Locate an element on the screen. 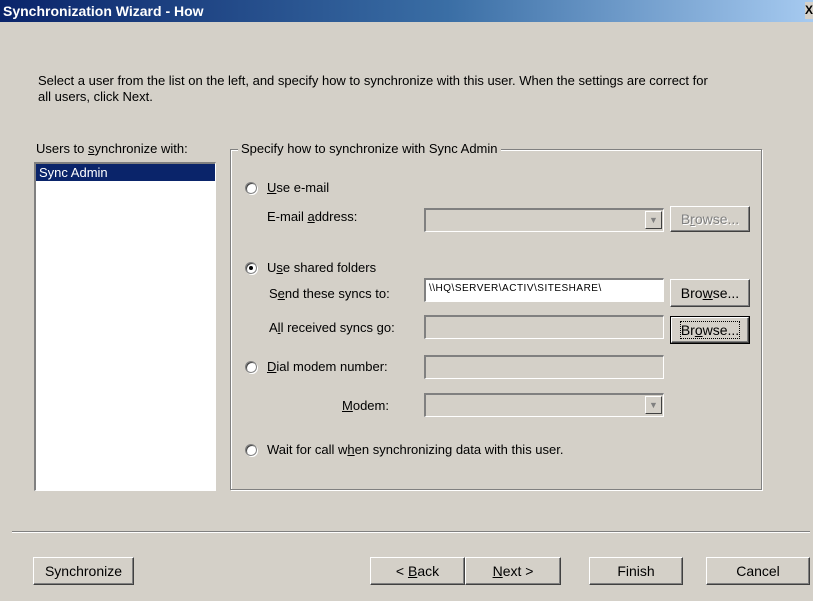 The width and height of the screenshot is (813, 601). send-syncs-label: Send these syncs to: is located at coordinates (329, 293).